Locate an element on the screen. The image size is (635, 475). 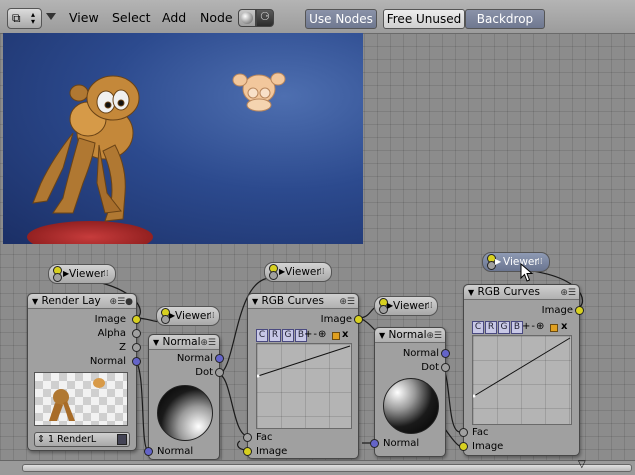
node-title: Render Lay is located at coordinates (71, 301).